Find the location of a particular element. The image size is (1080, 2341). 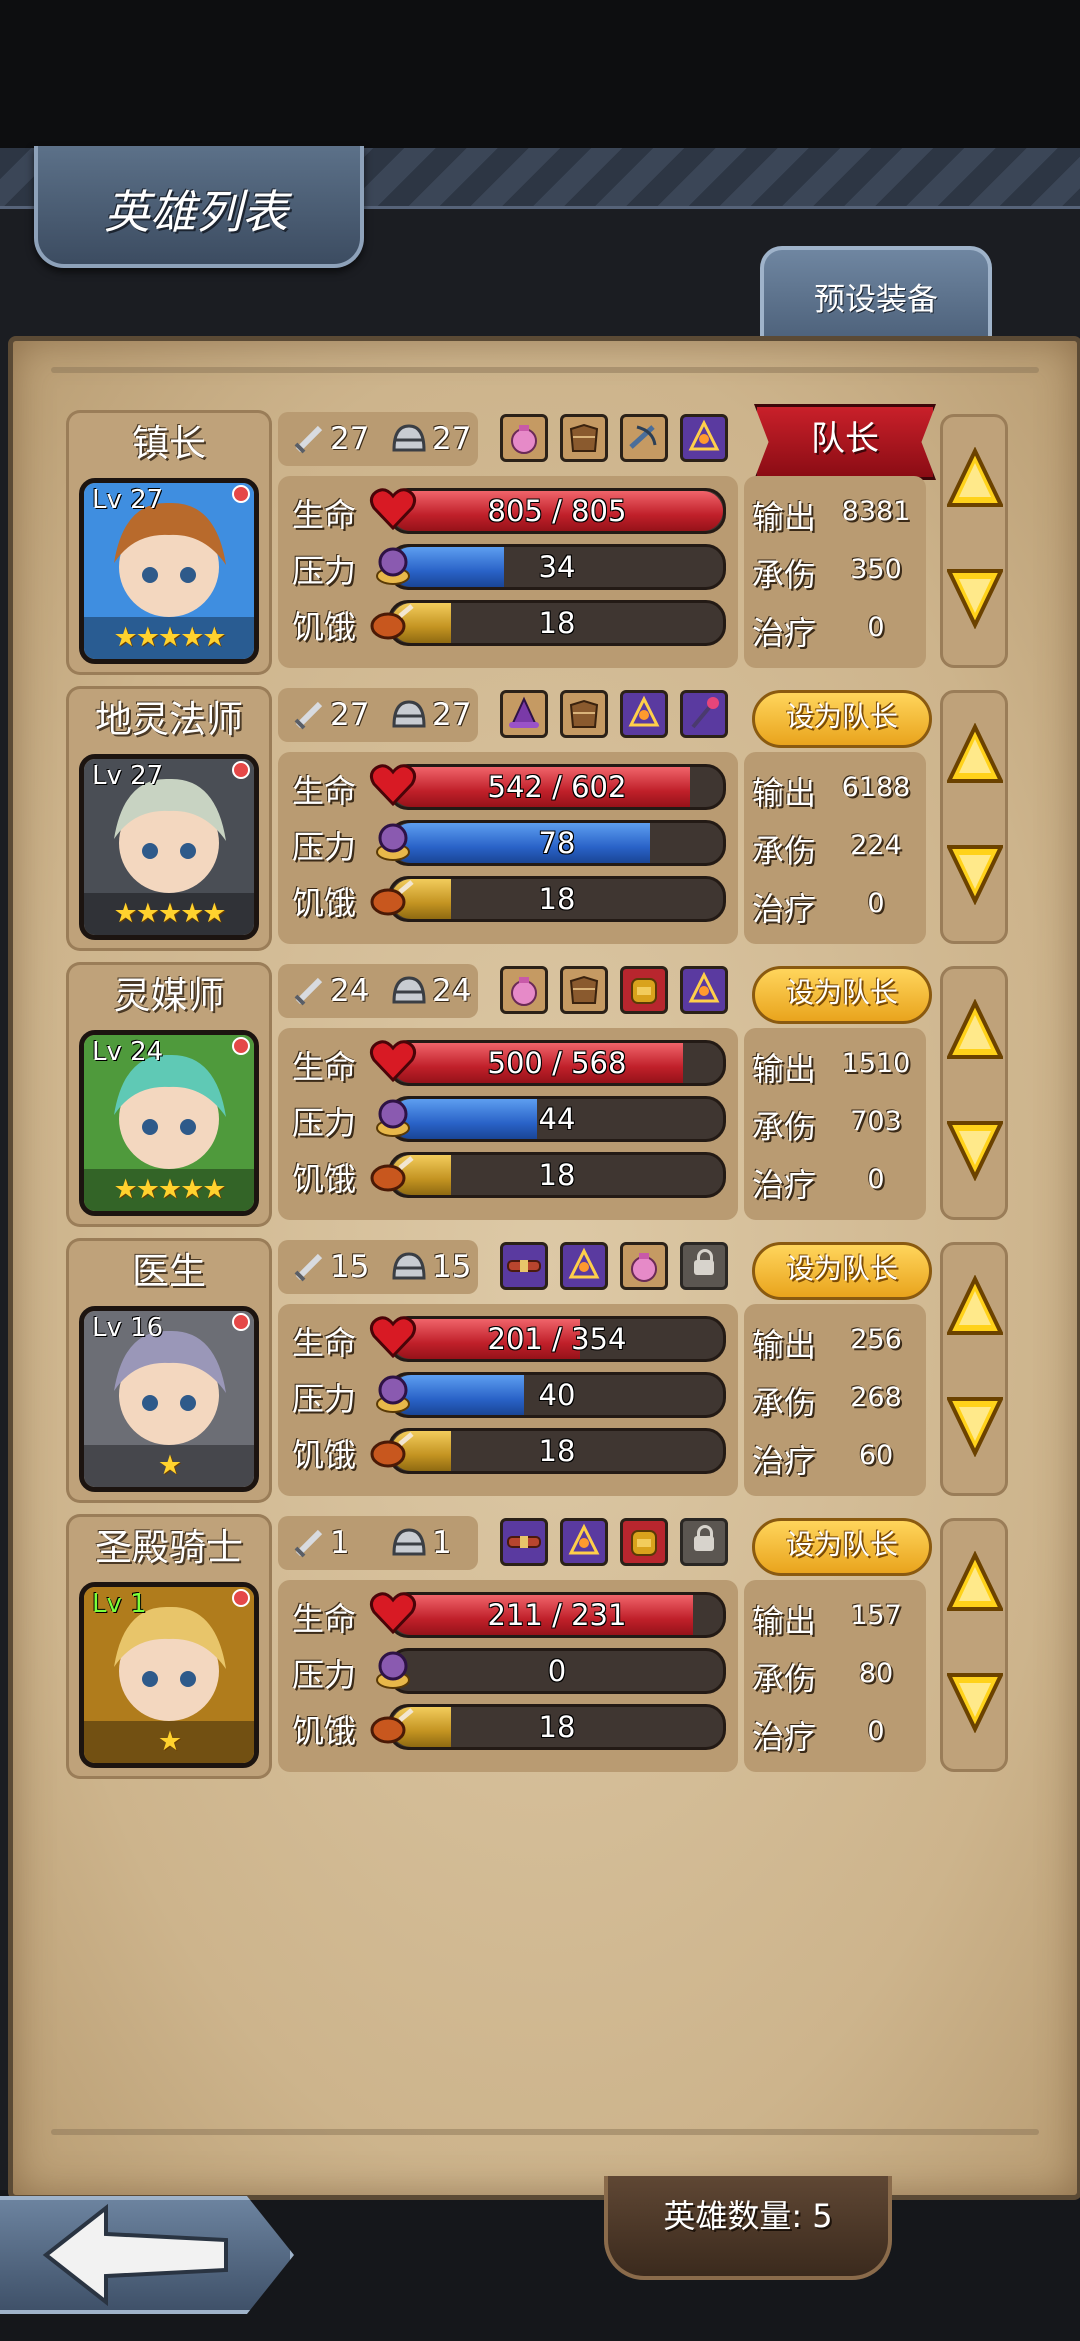

heal-value: 60 is located at coordinates (876, 1455).